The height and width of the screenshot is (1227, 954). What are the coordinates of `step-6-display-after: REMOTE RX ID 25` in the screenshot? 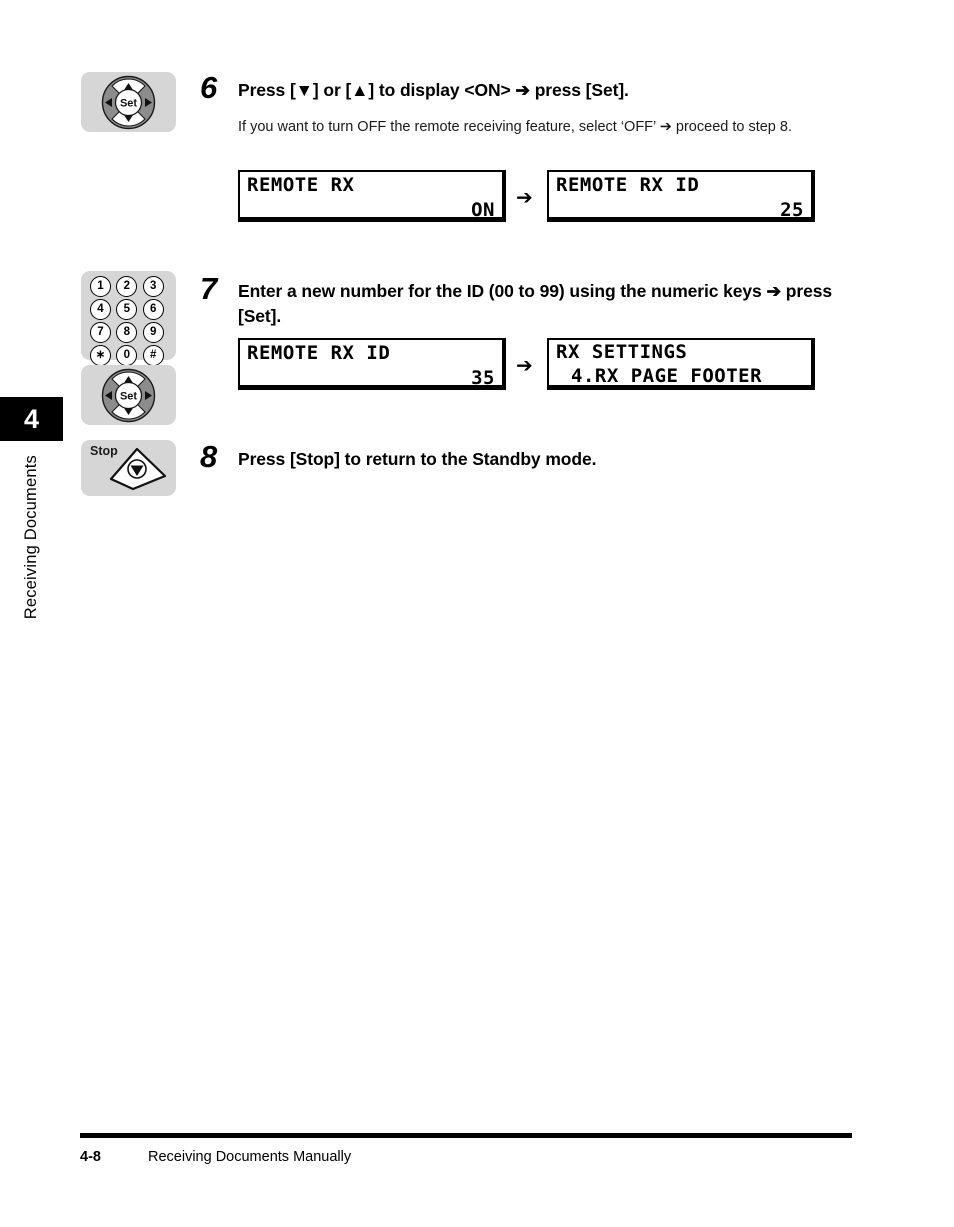 It's located at (681, 196).